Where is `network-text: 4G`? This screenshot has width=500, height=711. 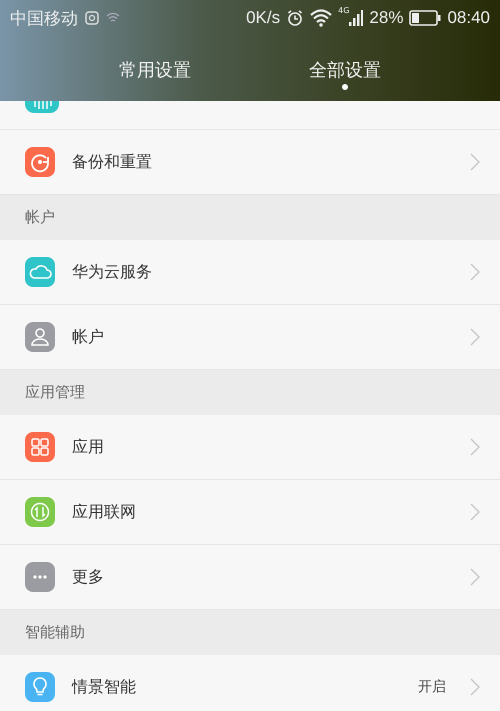
network-text: 4G is located at coordinates (344, 10).